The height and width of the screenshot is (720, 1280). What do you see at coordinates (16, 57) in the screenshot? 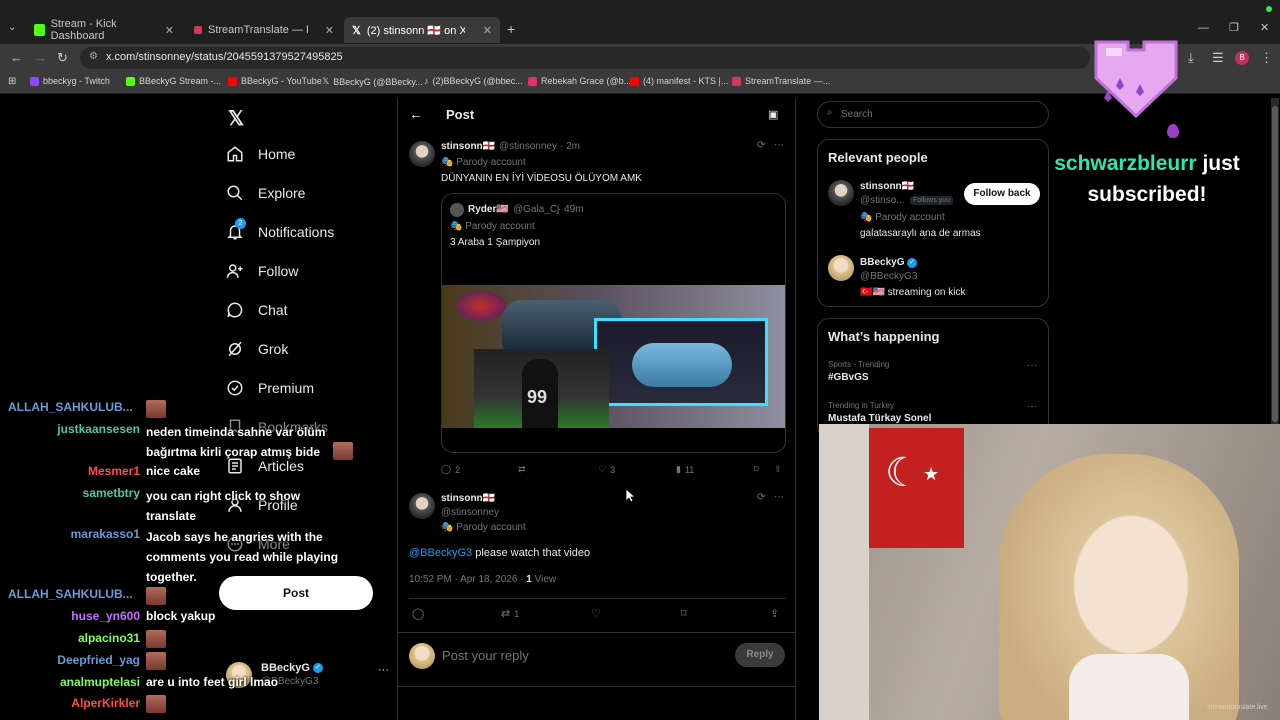
I see `back-icon: ←` at bounding box center [16, 57].